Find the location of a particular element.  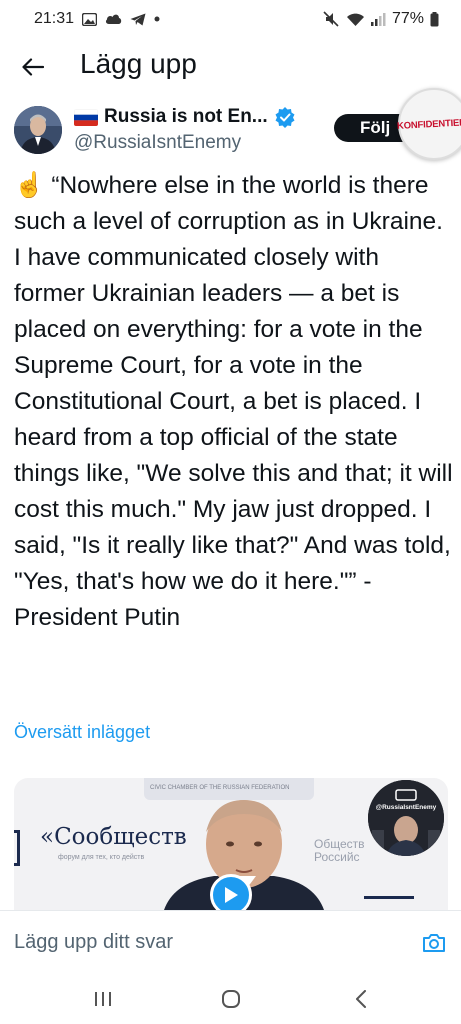

signal-icon is located at coordinates (378, 19).